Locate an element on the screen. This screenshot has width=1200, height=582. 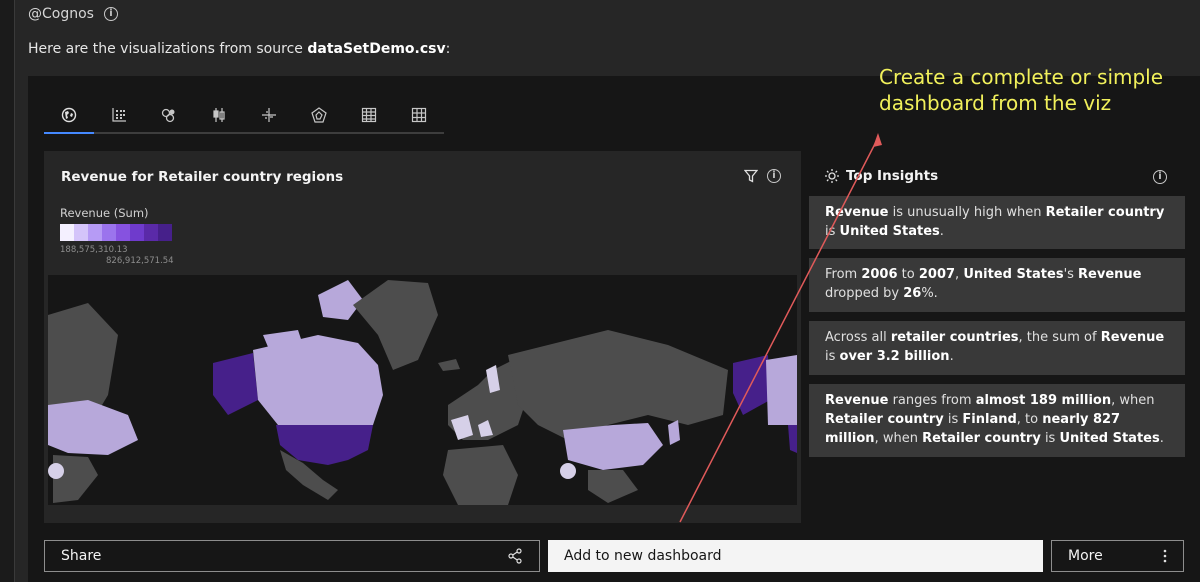
globe-icon is located at coordinates (69, 115).